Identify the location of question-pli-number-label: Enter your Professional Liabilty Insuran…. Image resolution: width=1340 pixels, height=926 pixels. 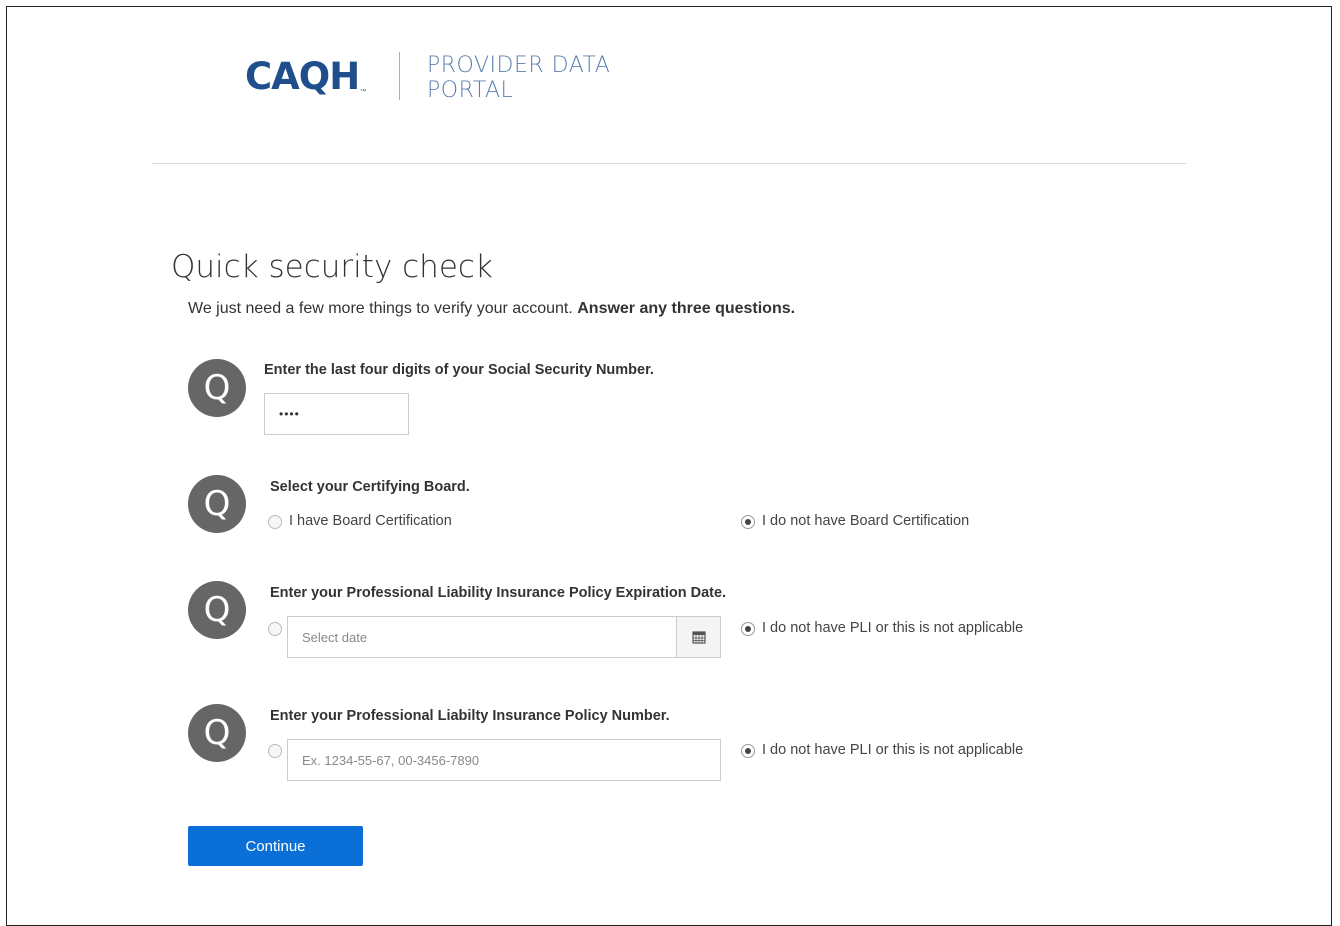
(470, 716).